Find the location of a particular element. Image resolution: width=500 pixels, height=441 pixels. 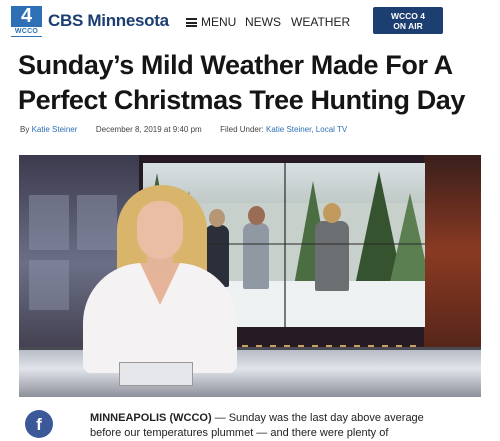

author-link: Katie Steiner is located at coordinates (55, 129).